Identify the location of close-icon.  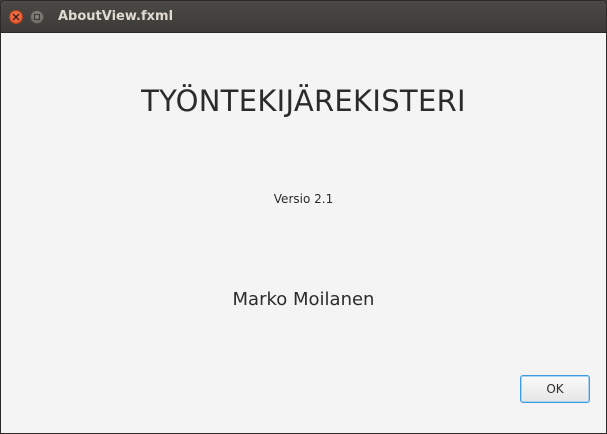
(16, 17).